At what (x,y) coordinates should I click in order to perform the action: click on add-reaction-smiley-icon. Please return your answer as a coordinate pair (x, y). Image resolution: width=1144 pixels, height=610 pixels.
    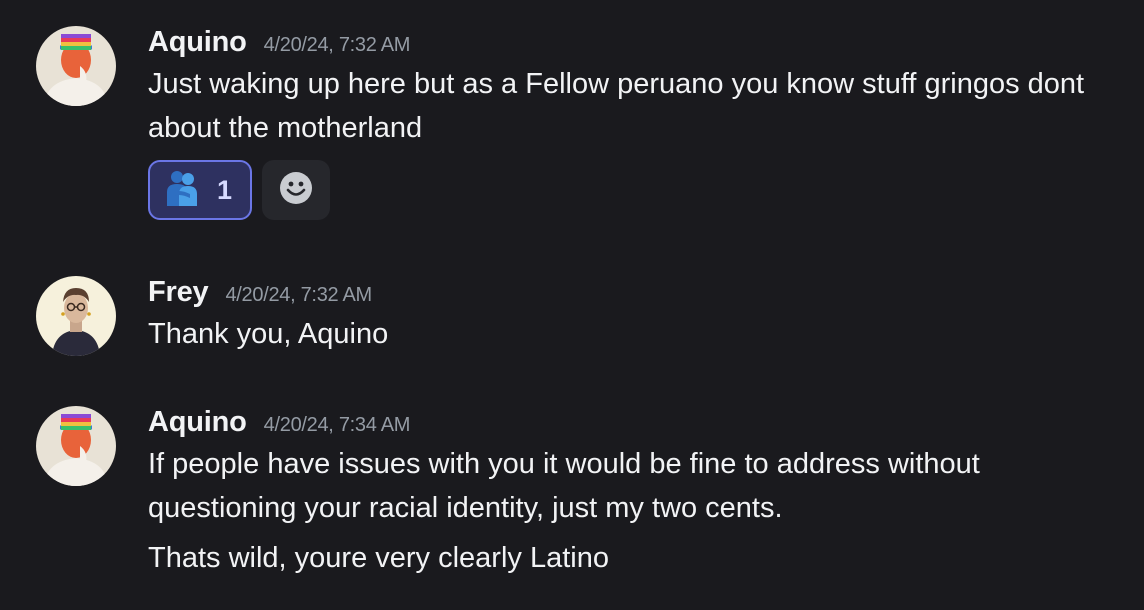
    Looking at the image, I should click on (296, 190).